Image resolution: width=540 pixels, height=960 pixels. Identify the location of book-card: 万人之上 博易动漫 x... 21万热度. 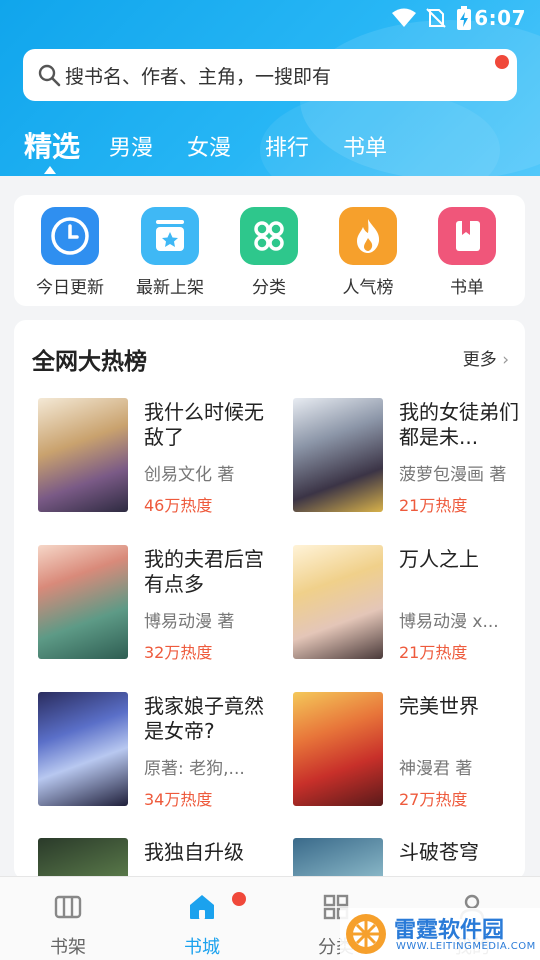
(409, 605).